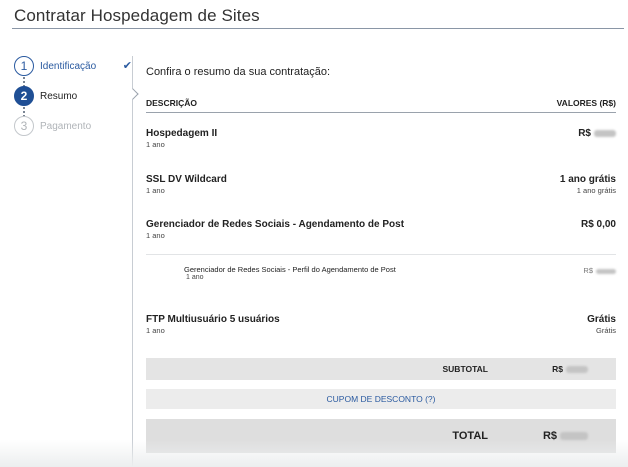  I want to click on item-value: Grátis, so click(601, 319).